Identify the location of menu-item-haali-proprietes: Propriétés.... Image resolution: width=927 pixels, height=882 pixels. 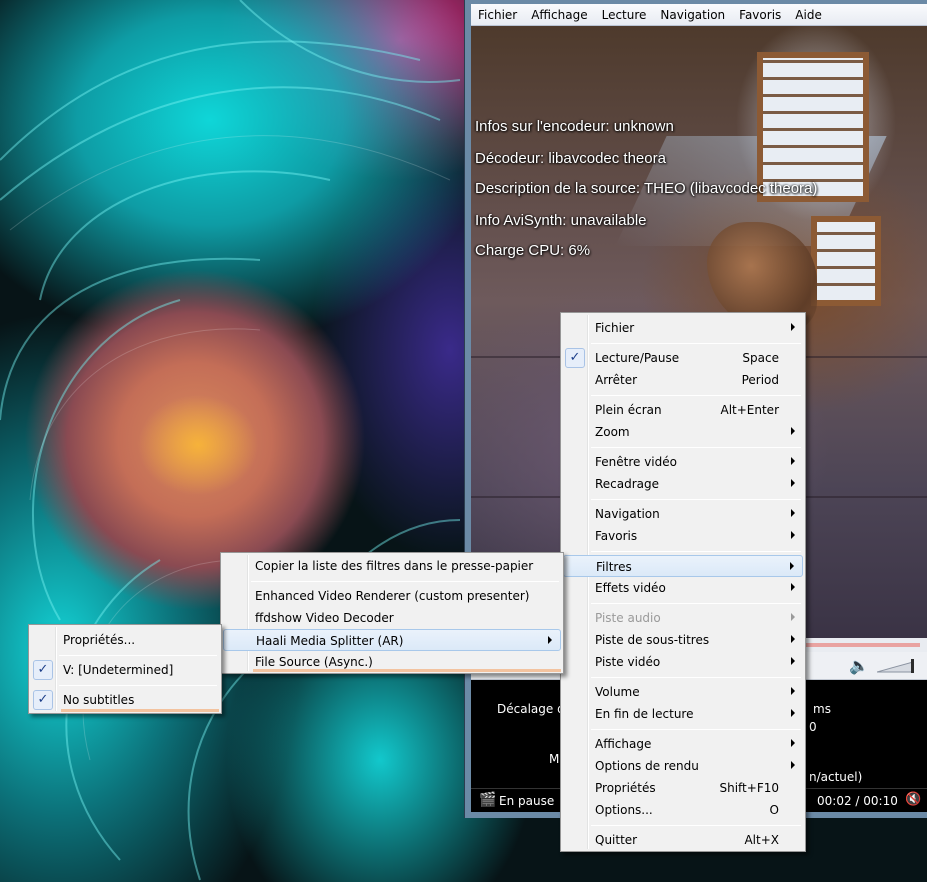
(125, 640).